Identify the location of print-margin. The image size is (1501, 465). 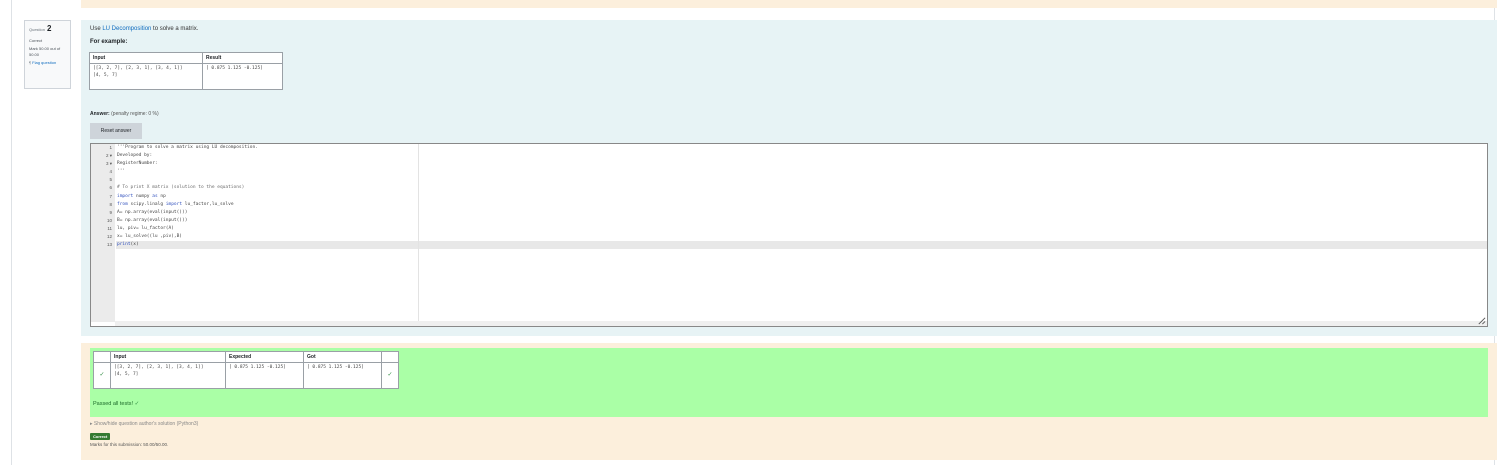
(418, 233).